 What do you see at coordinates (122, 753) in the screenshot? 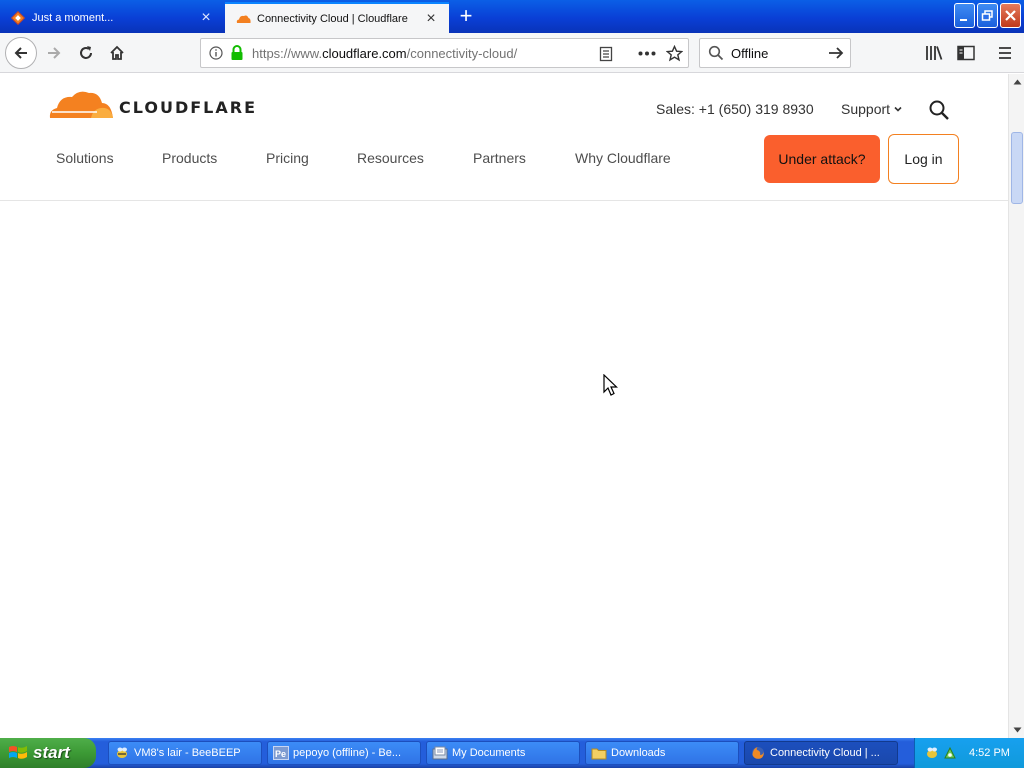
I see `beebeep-icon` at bounding box center [122, 753].